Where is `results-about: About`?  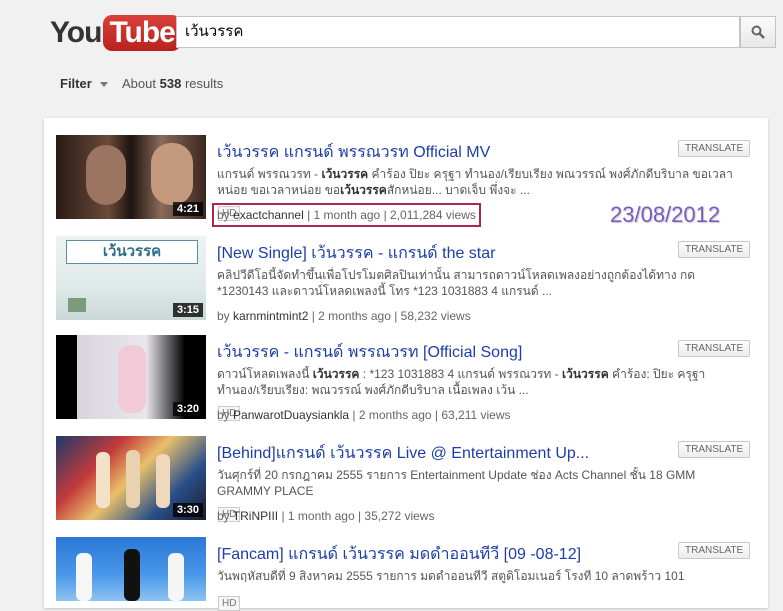
results-about: About is located at coordinates (139, 83).